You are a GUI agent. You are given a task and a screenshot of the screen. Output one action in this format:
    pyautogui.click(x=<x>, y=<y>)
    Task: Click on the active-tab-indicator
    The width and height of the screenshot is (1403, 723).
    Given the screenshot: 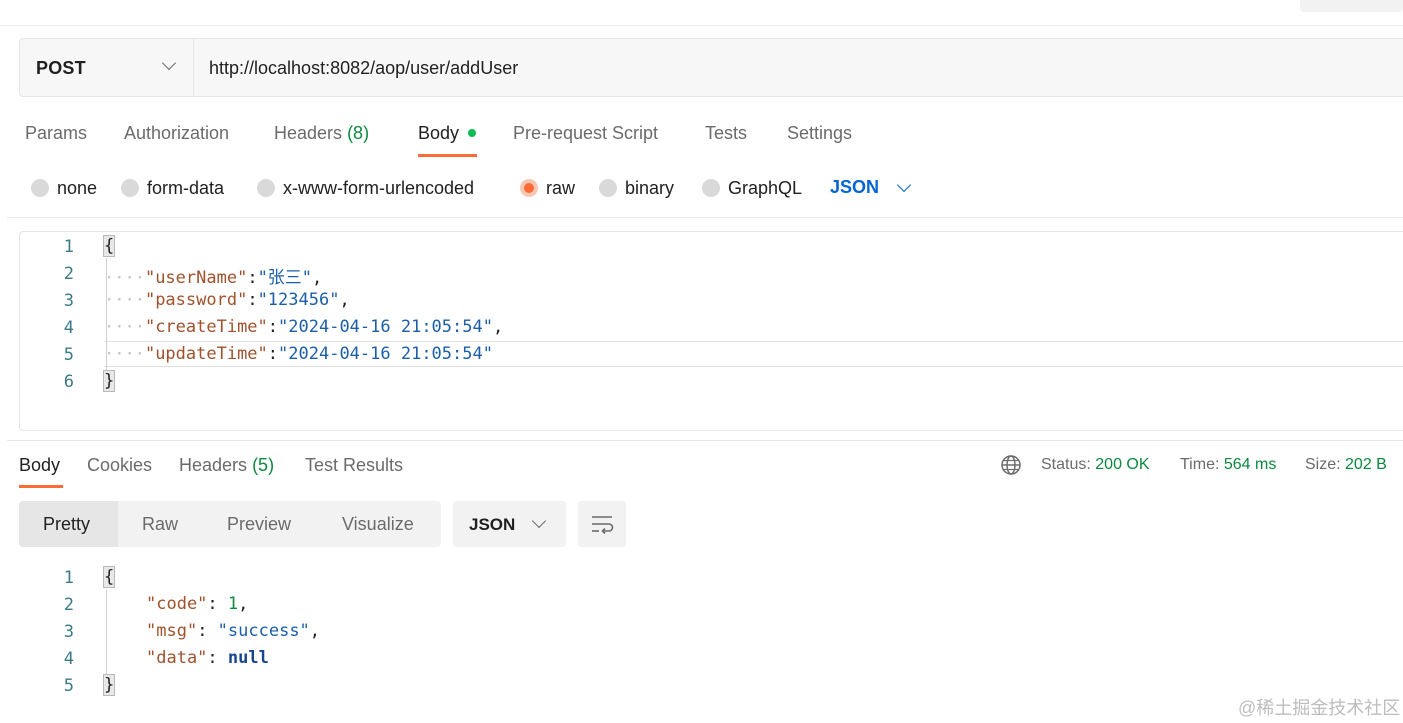 What is the action you would take?
    pyautogui.click(x=447, y=155)
    